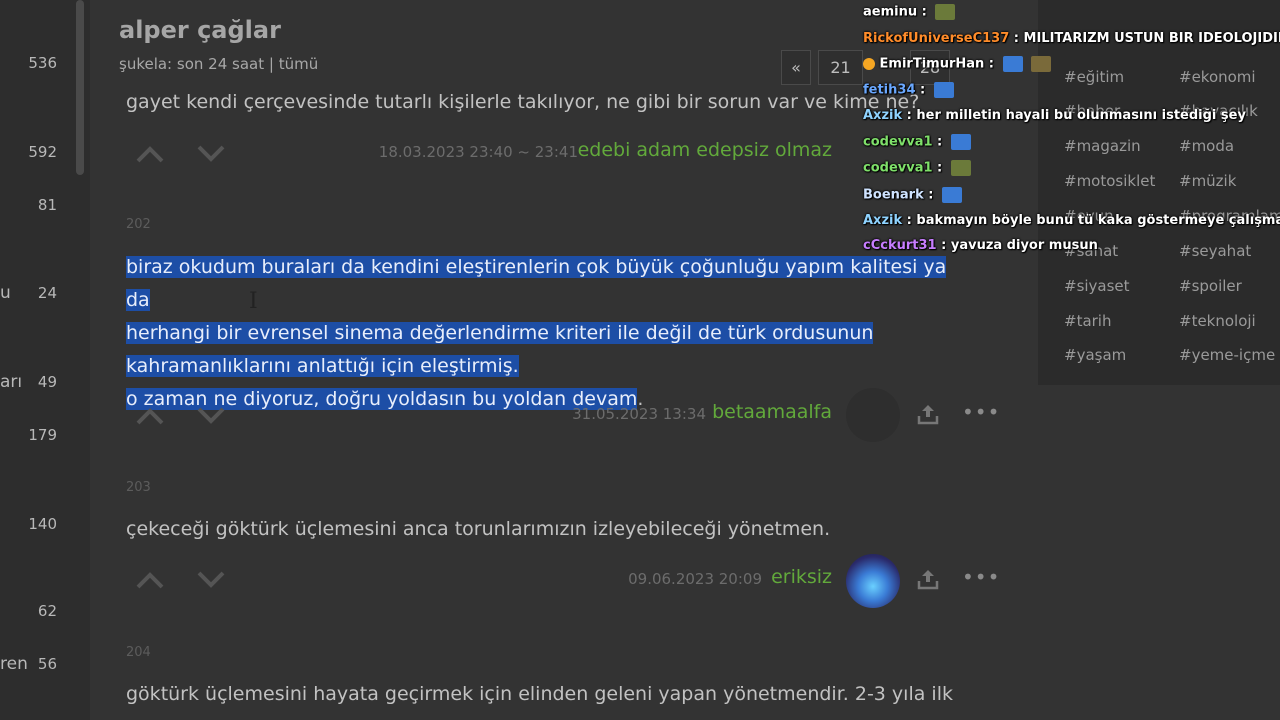  I want to click on topic-filter-bar: şukela: son 24 saat | tümü, so click(218, 64).